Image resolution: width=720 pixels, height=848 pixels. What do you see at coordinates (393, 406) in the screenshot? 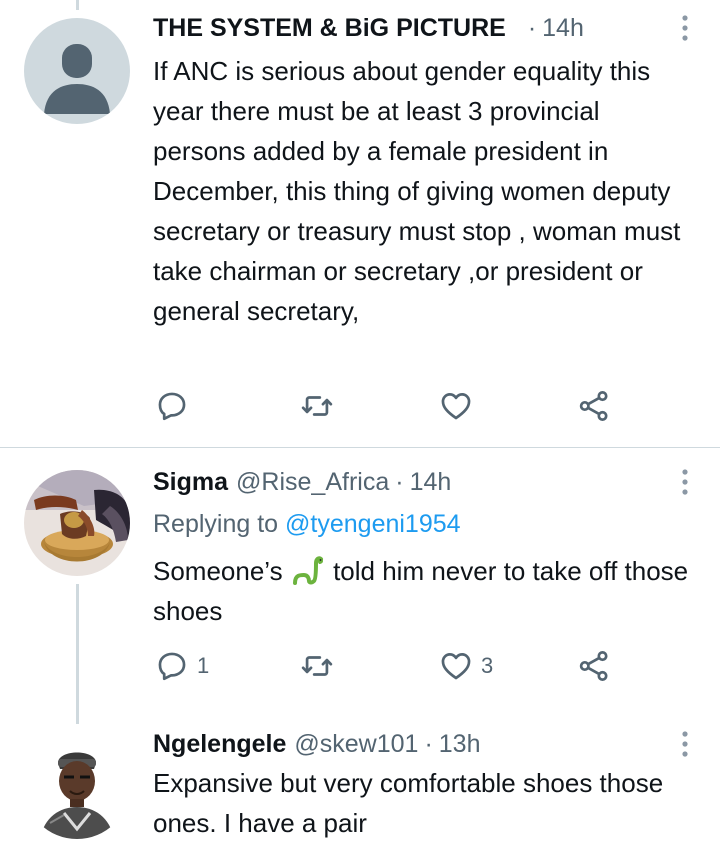
I see `action-bar` at bounding box center [393, 406].